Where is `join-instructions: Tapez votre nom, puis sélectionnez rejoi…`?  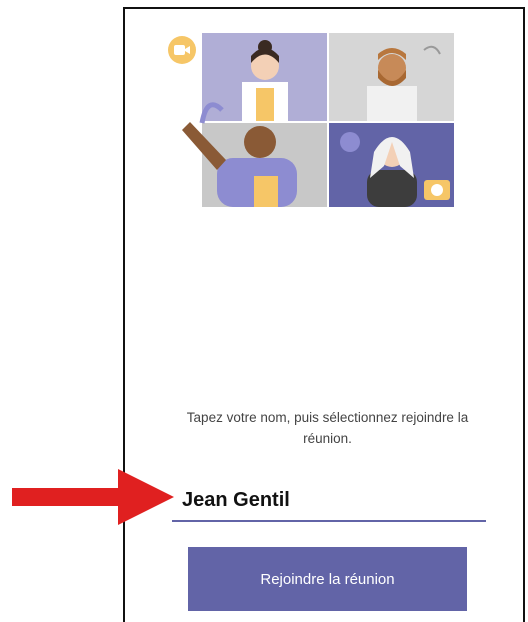
join-instructions: Tapez votre nom, puis sélectionnez rejoi… is located at coordinates (327, 428).